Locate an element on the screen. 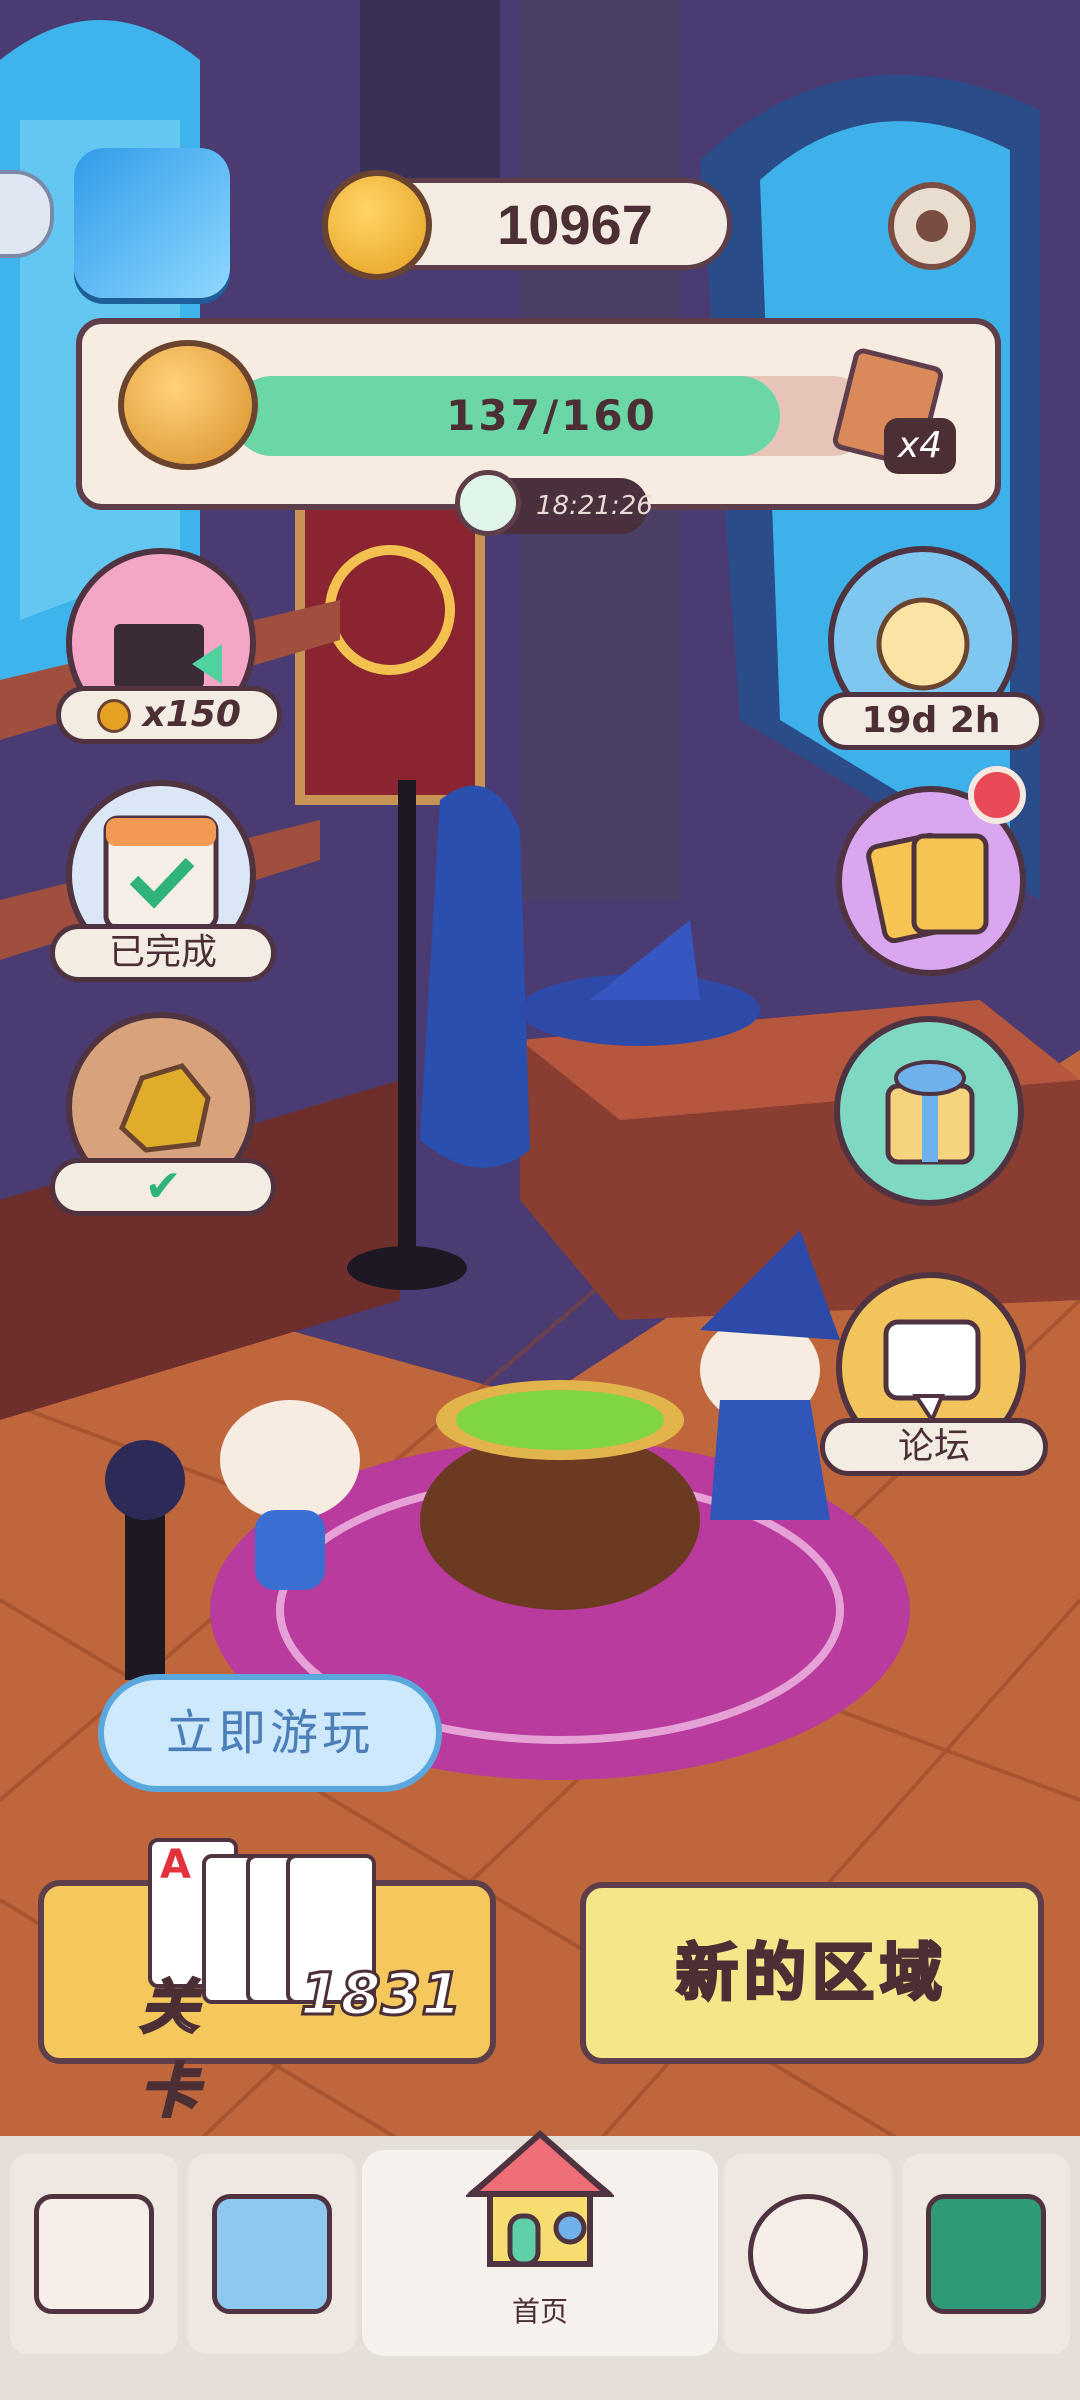  map-icon is located at coordinates (272, 2254).